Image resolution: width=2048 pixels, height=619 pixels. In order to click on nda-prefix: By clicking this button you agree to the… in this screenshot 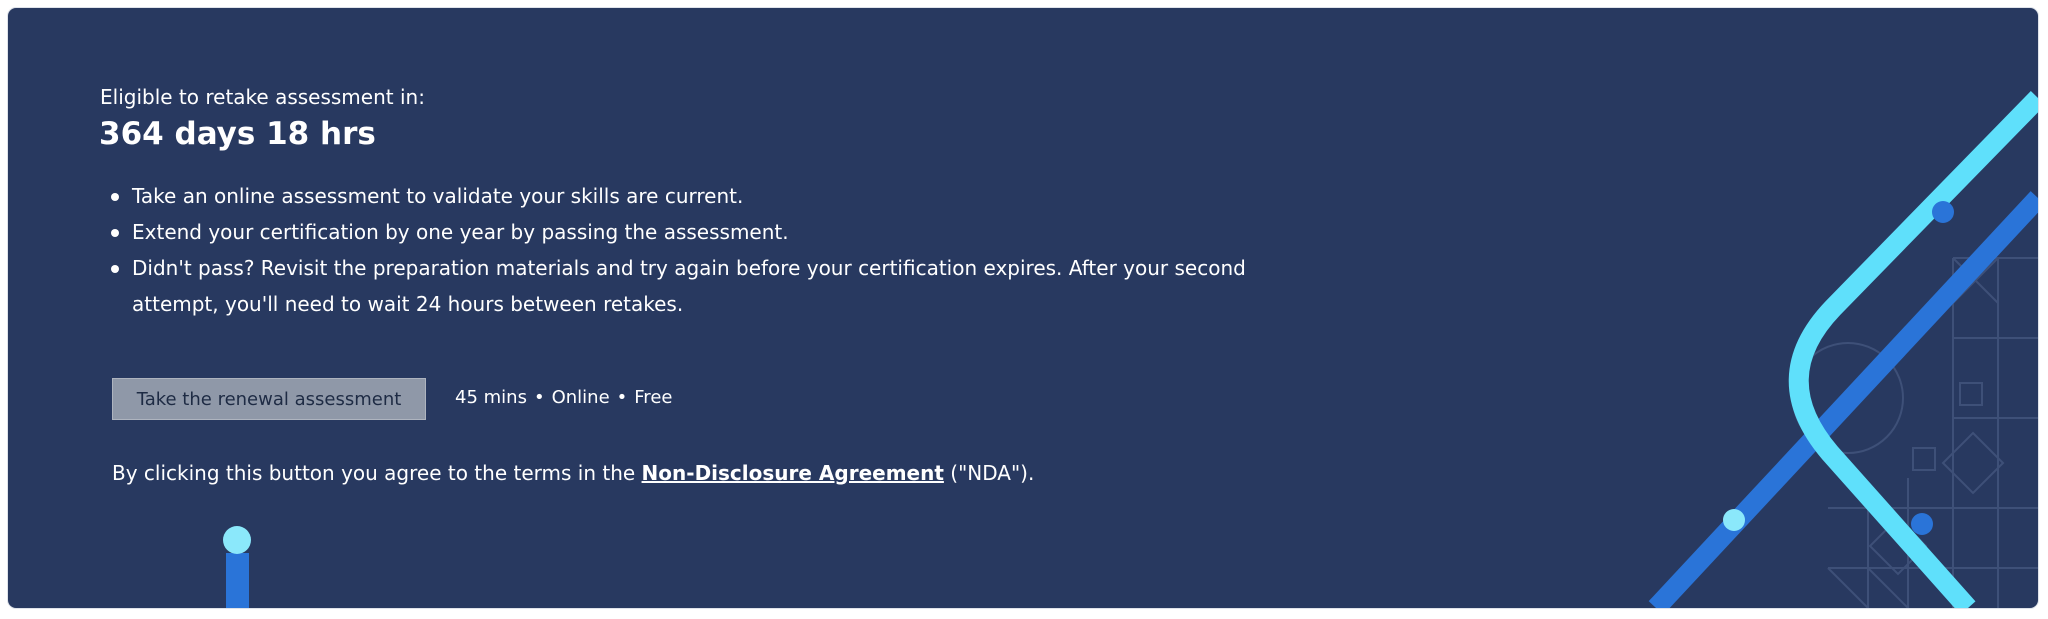, I will do `click(374, 473)`.